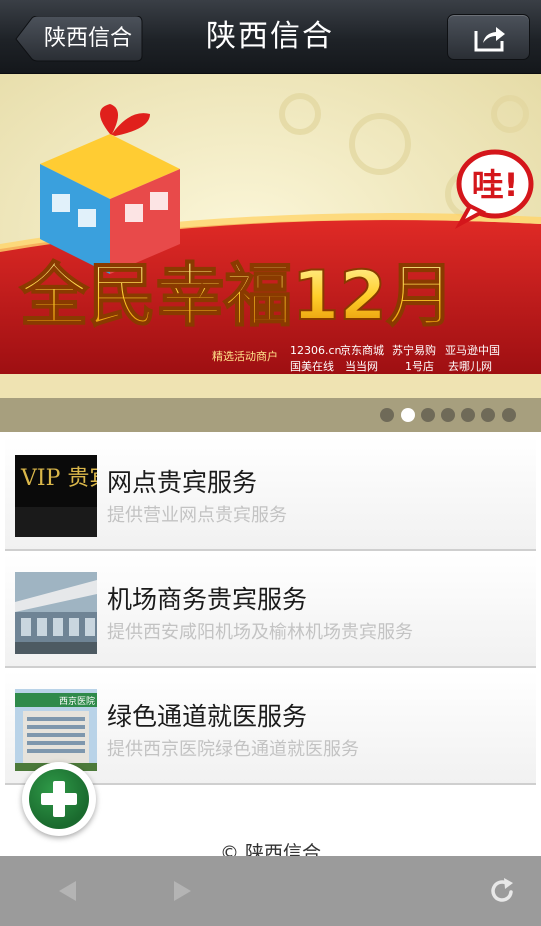 This screenshot has height=926, width=541. I want to click on item-title: 绿色通道就医服务, so click(207, 716).